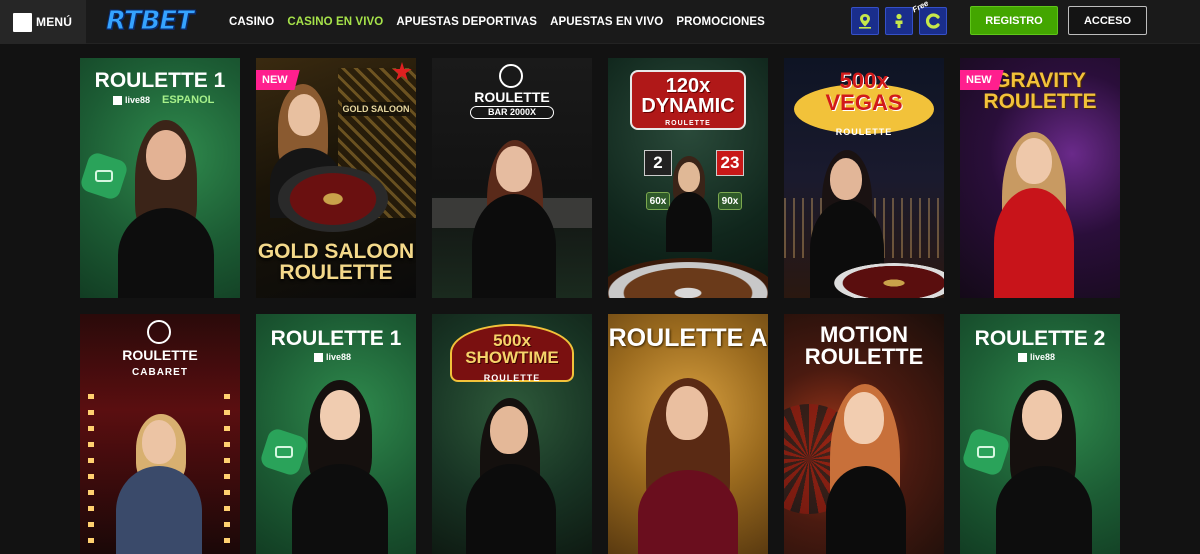  Describe the element at coordinates (335, 22) in the screenshot. I see `nav-casino-en-vivo: CASINO EN VIVO` at that location.